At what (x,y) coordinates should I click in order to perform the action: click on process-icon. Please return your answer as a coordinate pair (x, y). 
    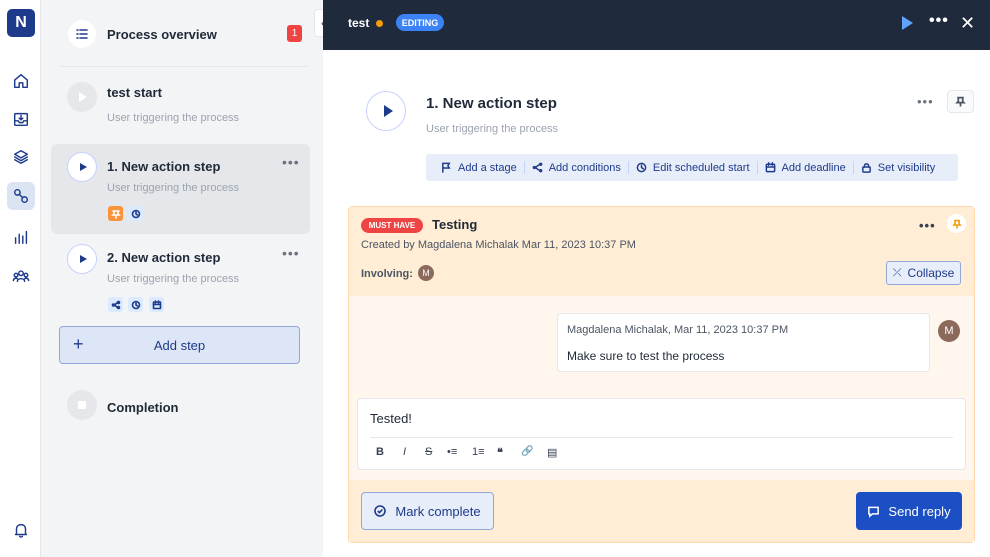
    Looking at the image, I should click on (21, 196).